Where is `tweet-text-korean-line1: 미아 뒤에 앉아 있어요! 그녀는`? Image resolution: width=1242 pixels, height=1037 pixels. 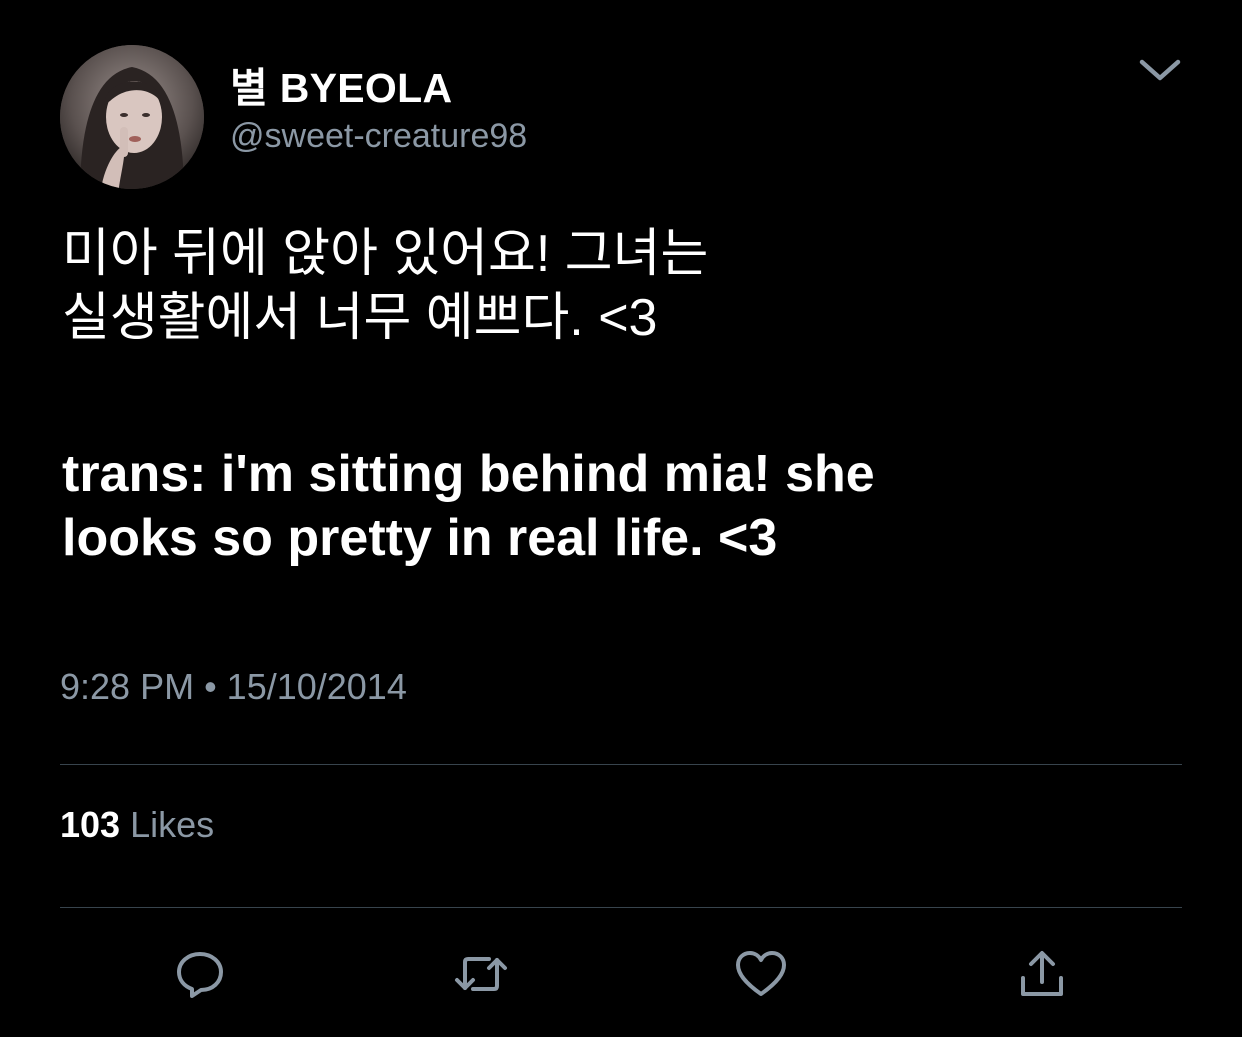 tweet-text-korean-line1: 미아 뒤에 앉아 있어요! 그녀는 is located at coordinates (385, 254).